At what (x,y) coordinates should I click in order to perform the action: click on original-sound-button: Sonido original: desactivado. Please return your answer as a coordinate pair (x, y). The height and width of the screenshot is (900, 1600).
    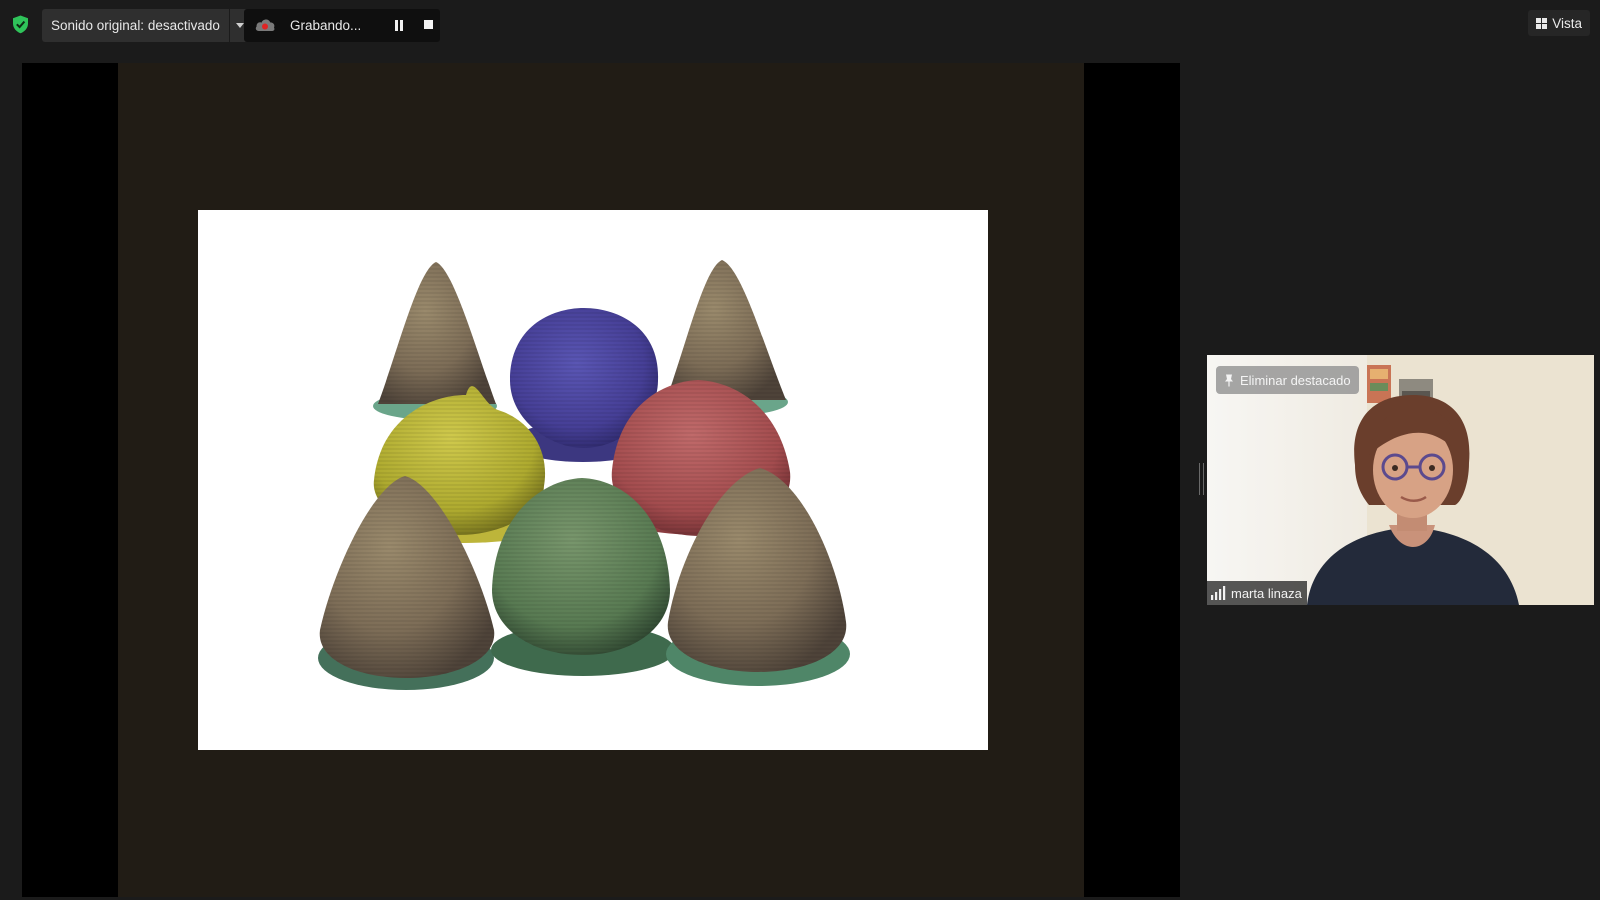
    Looking at the image, I should click on (135, 25).